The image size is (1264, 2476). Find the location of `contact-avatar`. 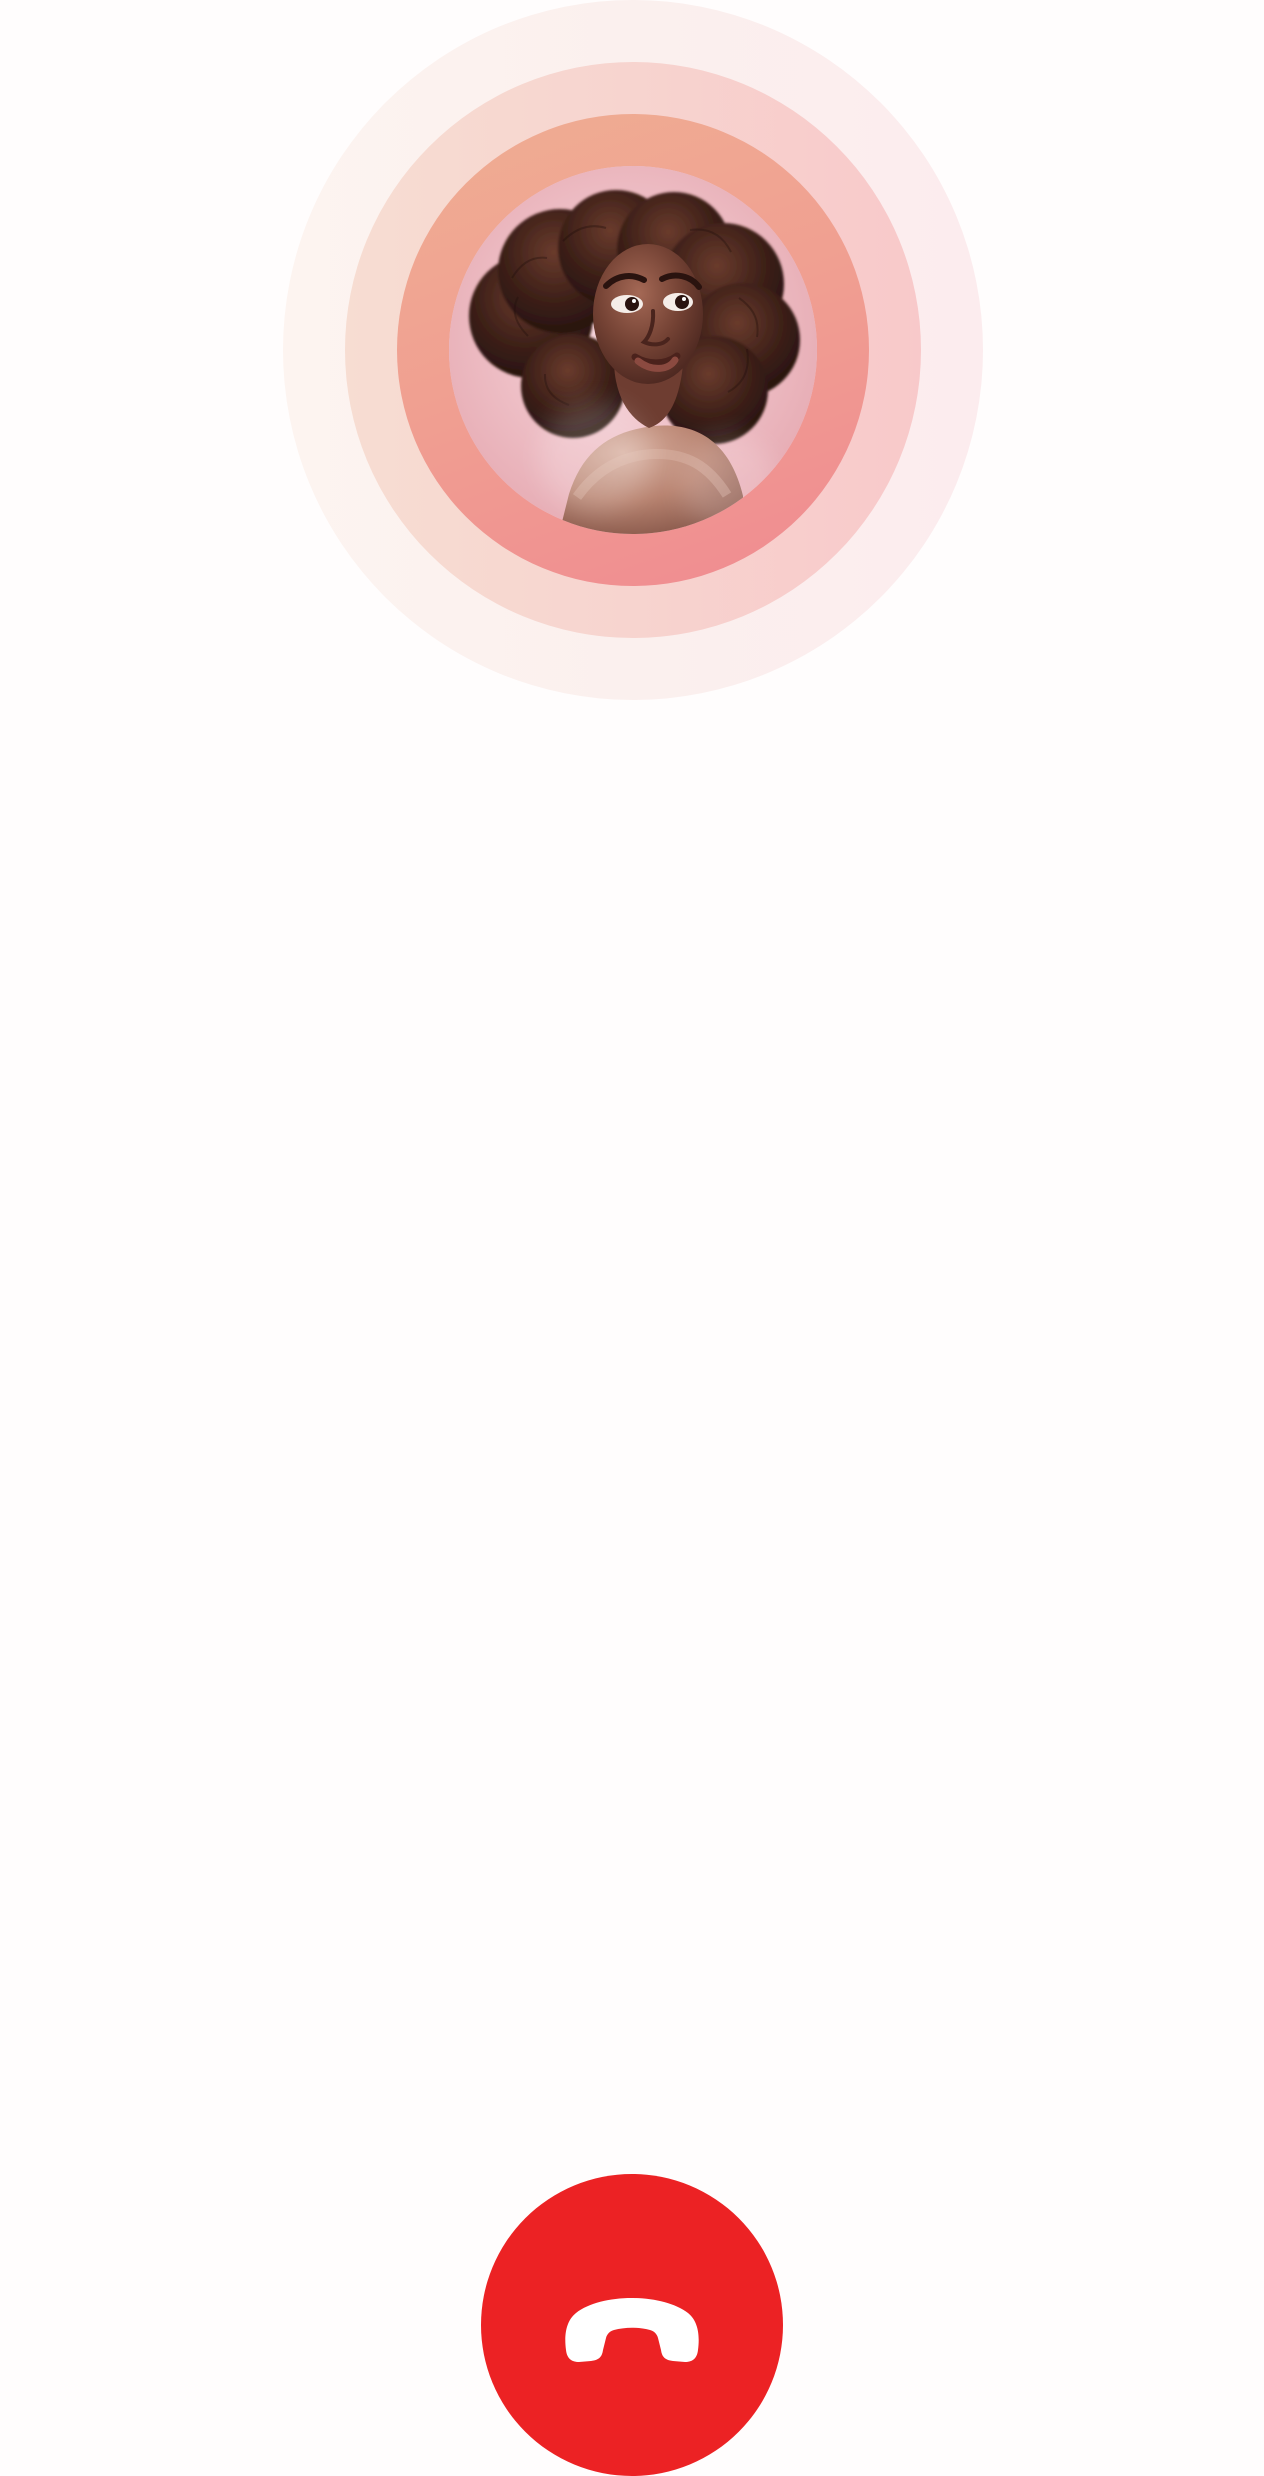

contact-avatar is located at coordinates (633, 350).